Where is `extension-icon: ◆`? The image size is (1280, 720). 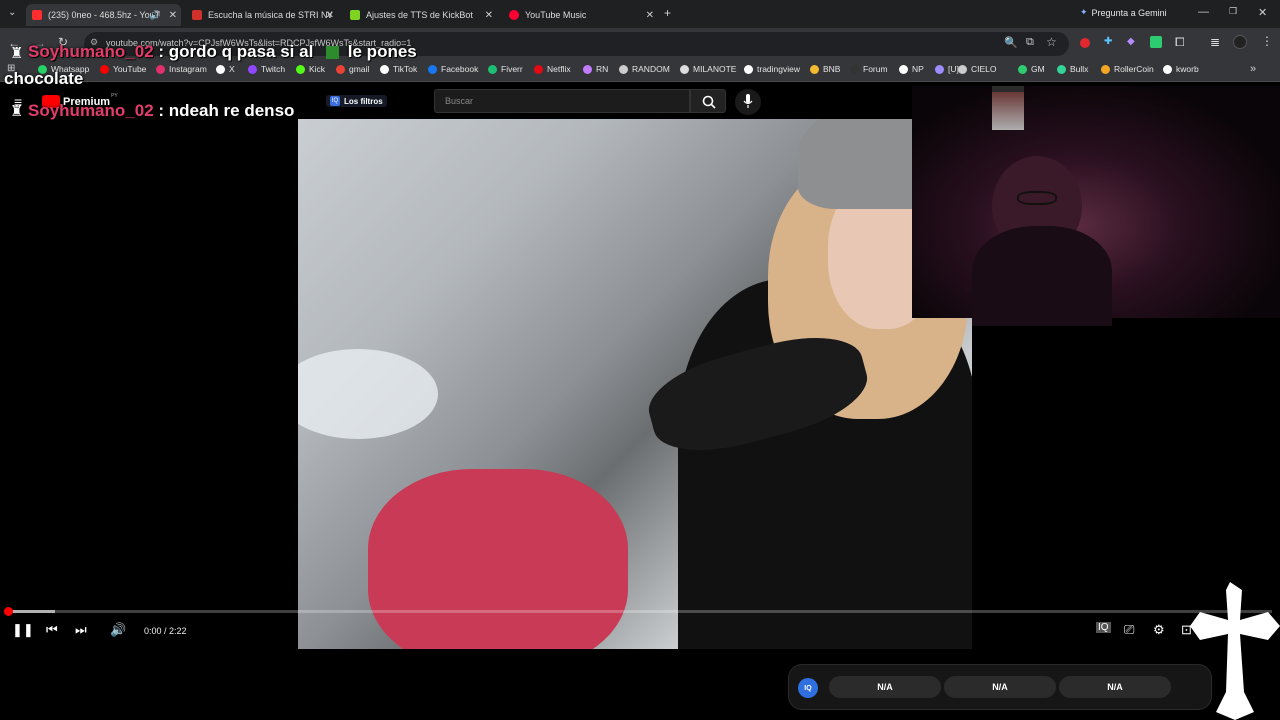 extension-icon: ◆ is located at coordinates (1131, 41).